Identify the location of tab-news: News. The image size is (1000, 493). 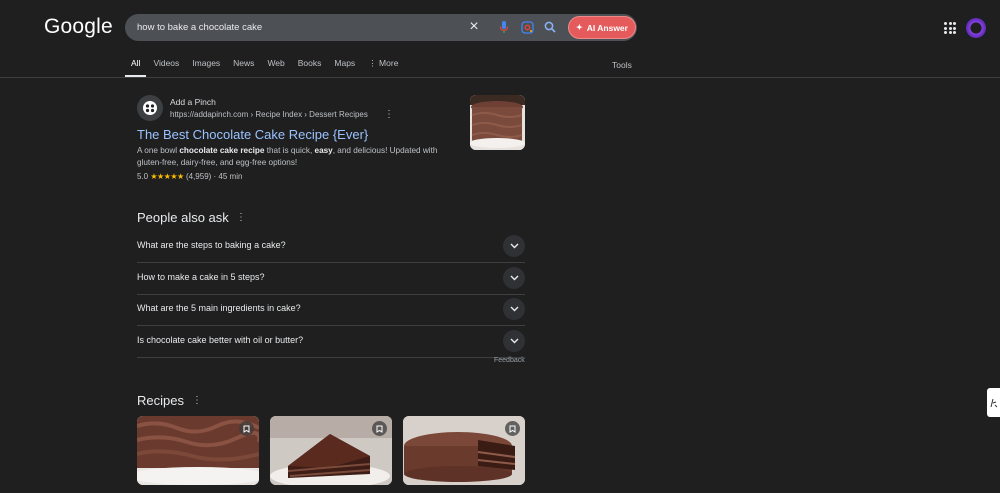
(243, 67).